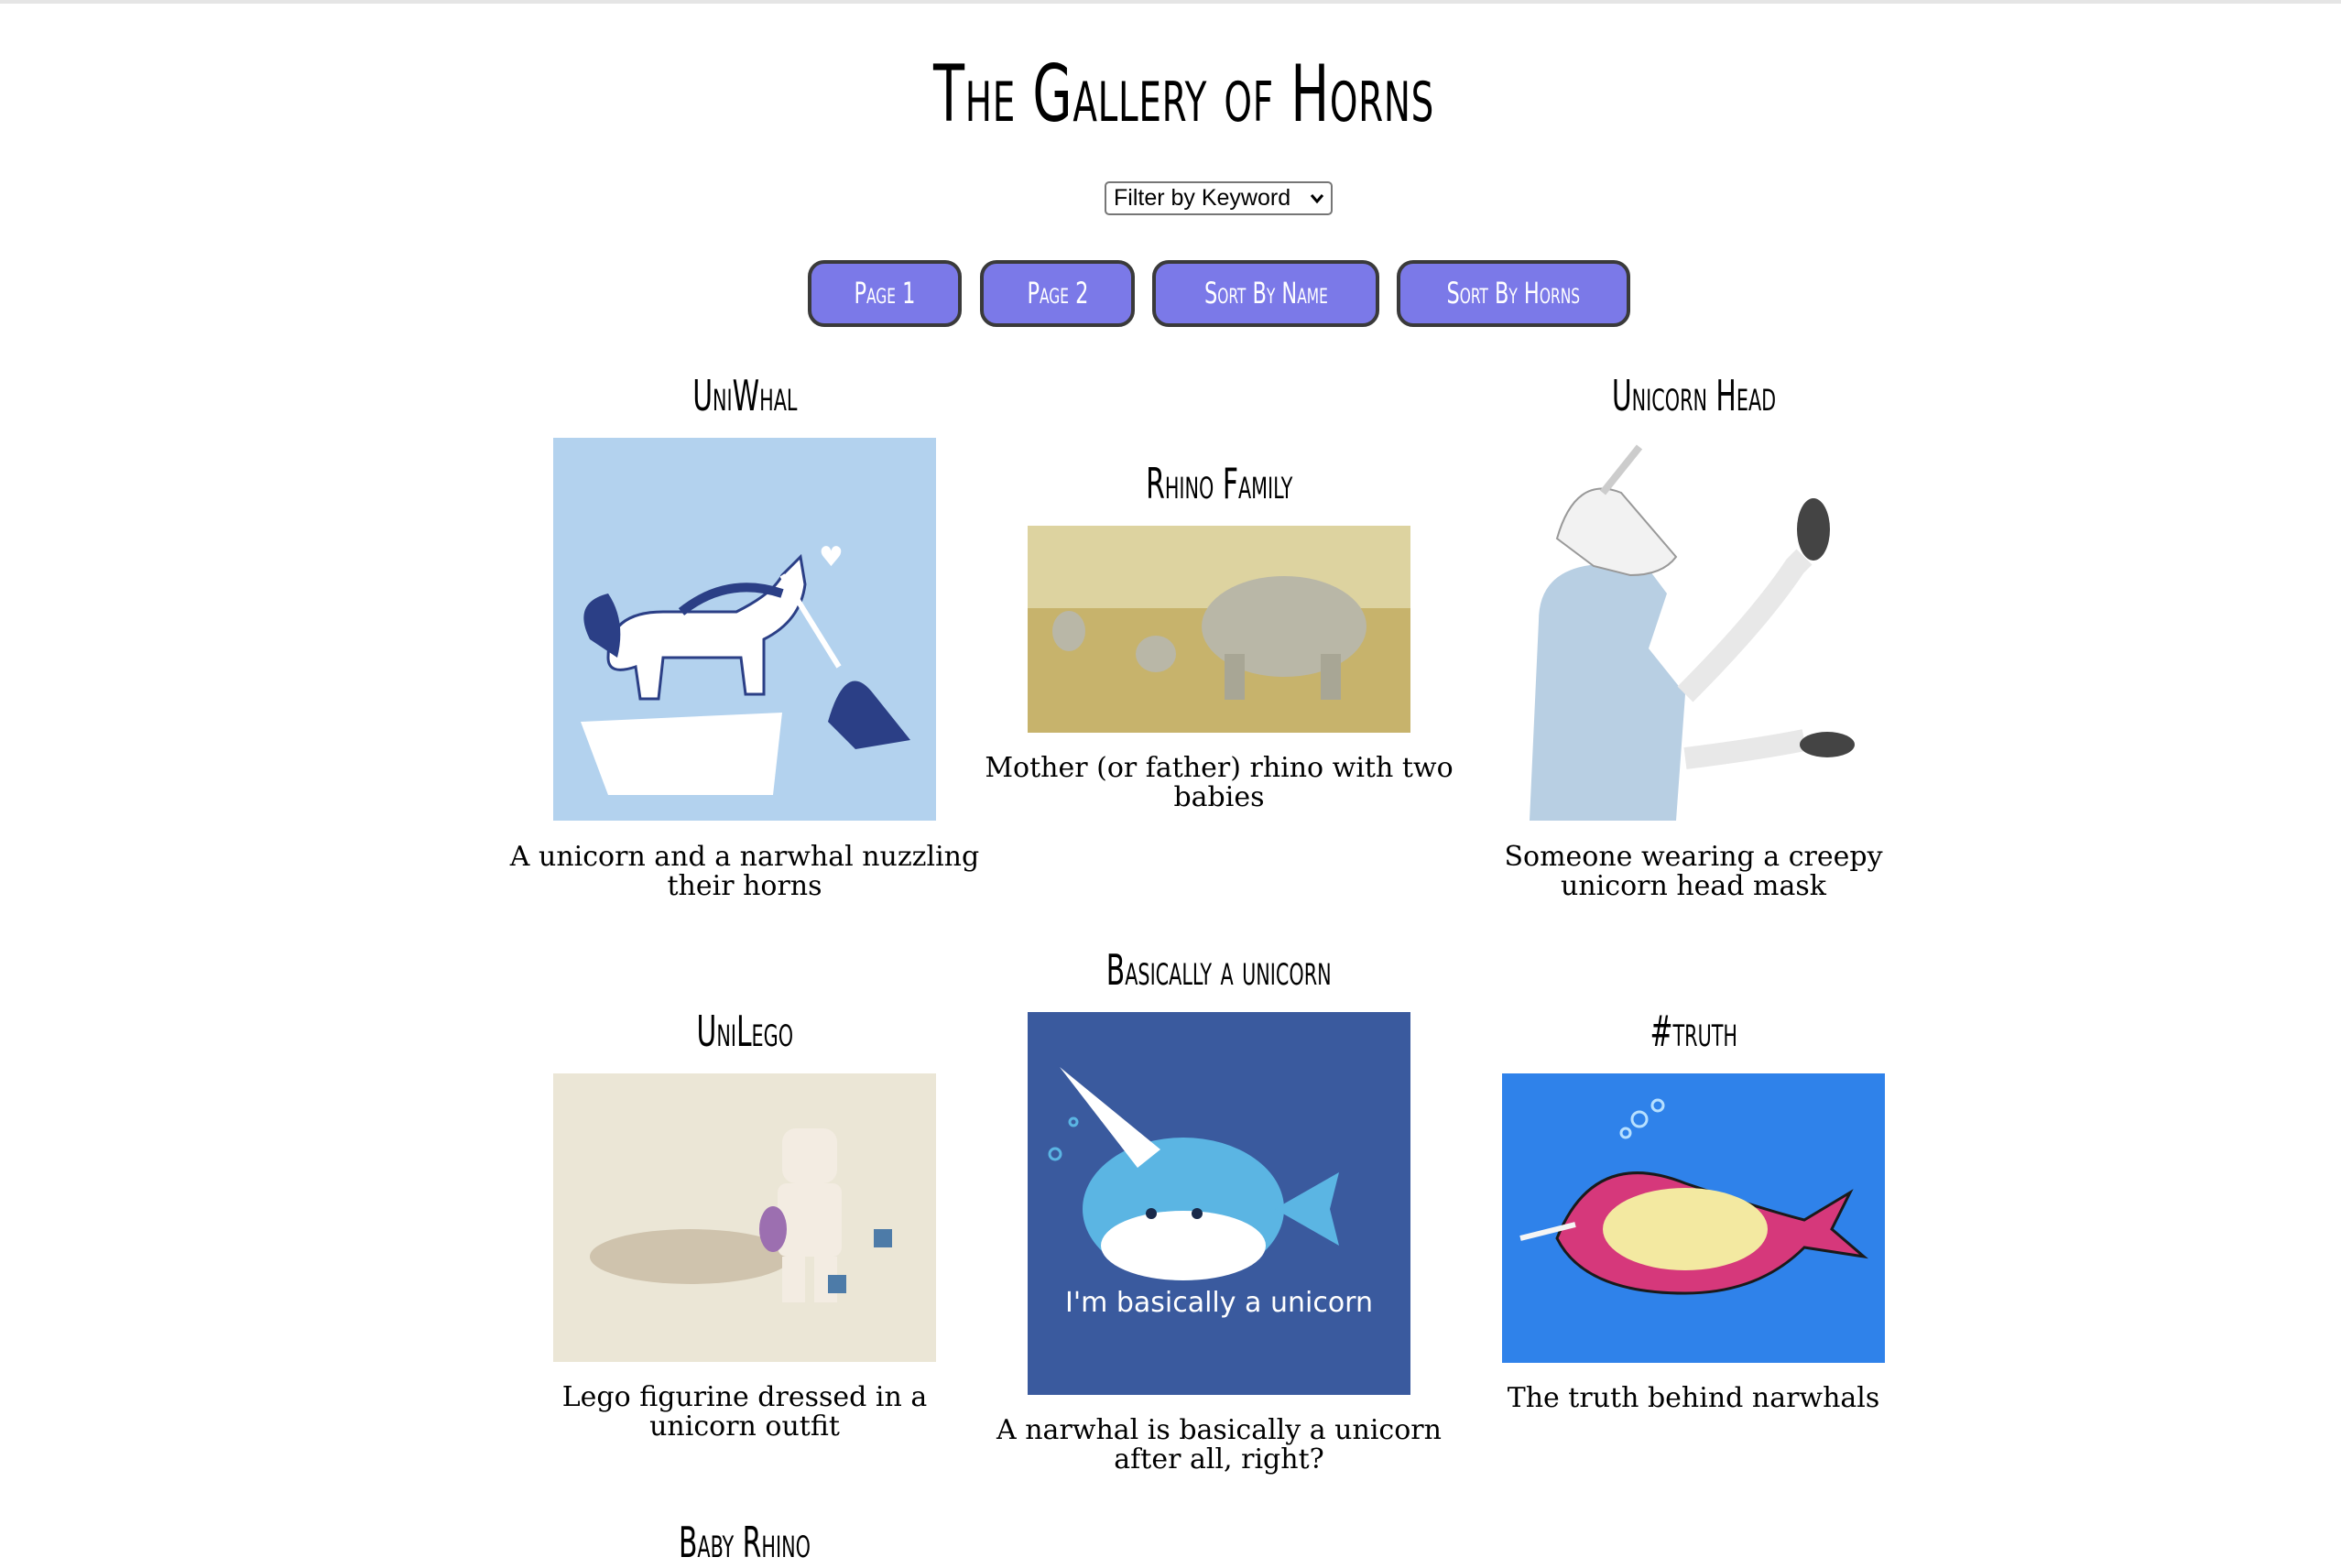 This screenshot has width=2341, height=1568. What do you see at coordinates (1693, 1031) in the screenshot?
I see `card-title-truth: #truth` at bounding box center [1693, 1031].